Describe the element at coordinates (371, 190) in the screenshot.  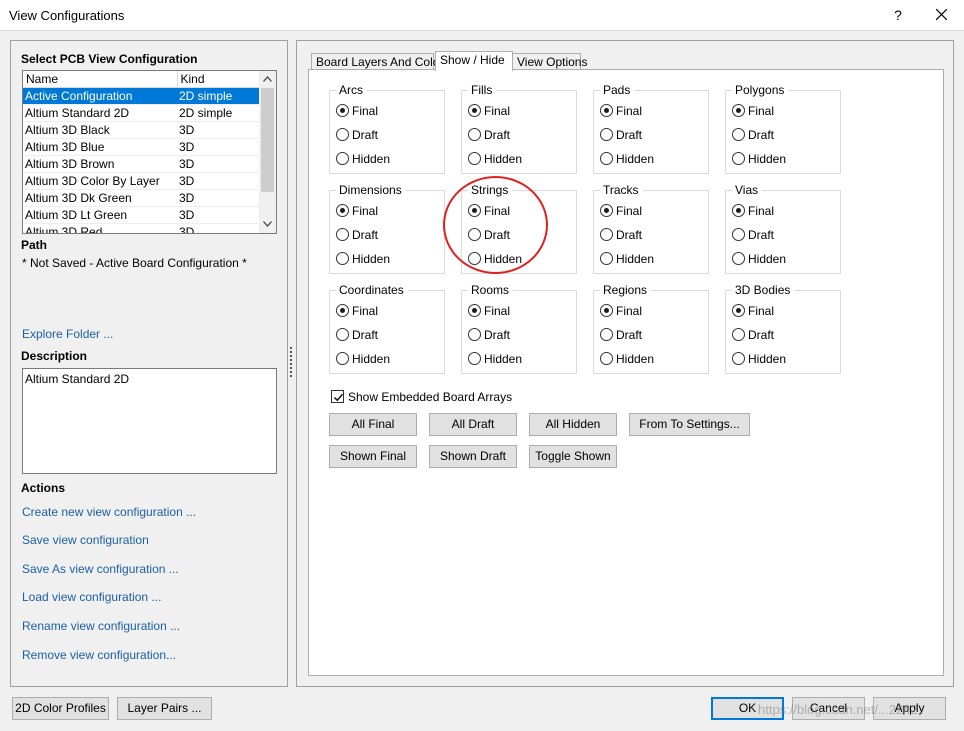
I see `group-title: Dimensions` at that location.